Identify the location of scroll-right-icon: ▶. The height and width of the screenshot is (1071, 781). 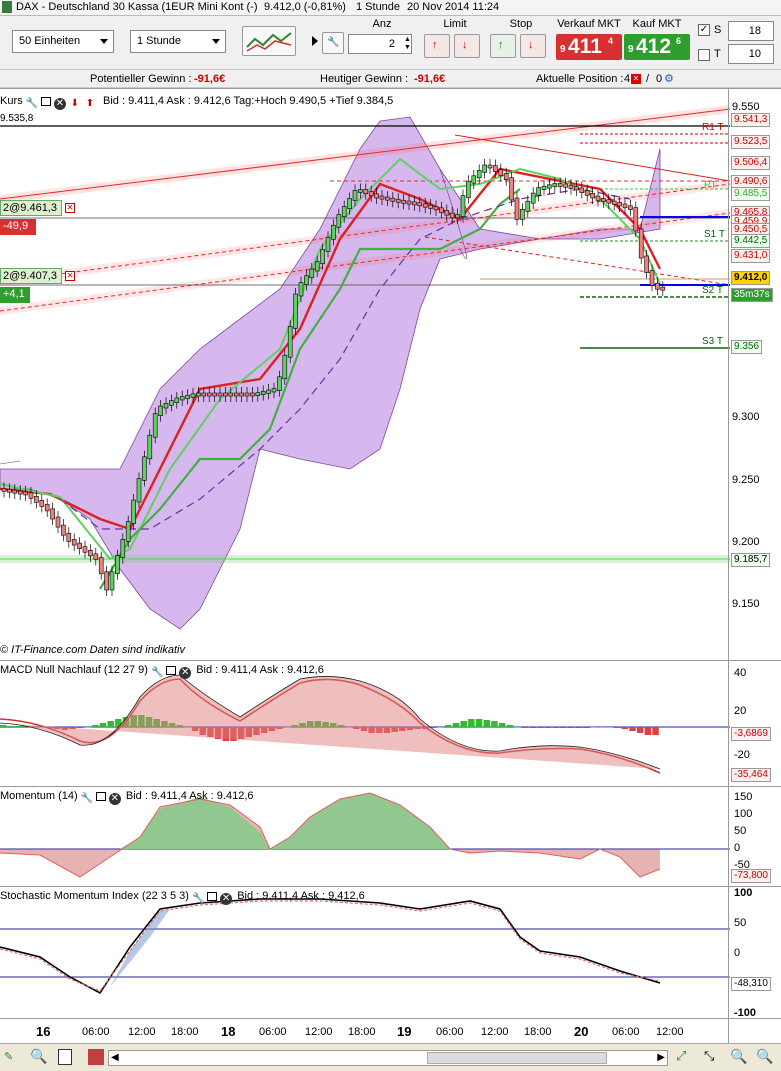
(661, 1057).